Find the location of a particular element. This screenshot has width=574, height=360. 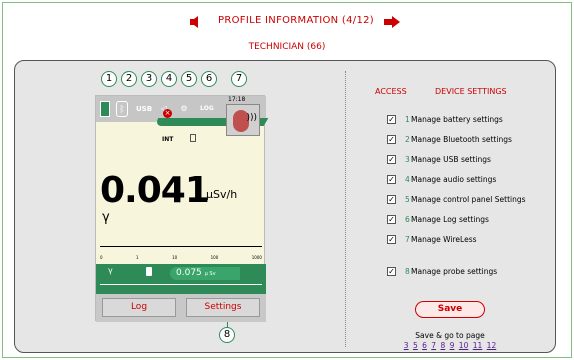

previous-arrow-icon is located at coordinates (194, 22).